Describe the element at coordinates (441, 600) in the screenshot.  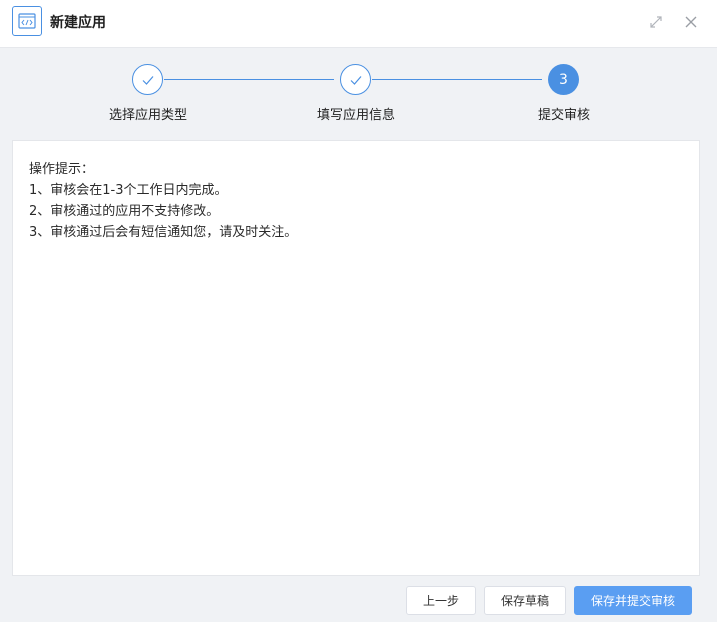
I see `prev-step-button: 上一步` at that location.